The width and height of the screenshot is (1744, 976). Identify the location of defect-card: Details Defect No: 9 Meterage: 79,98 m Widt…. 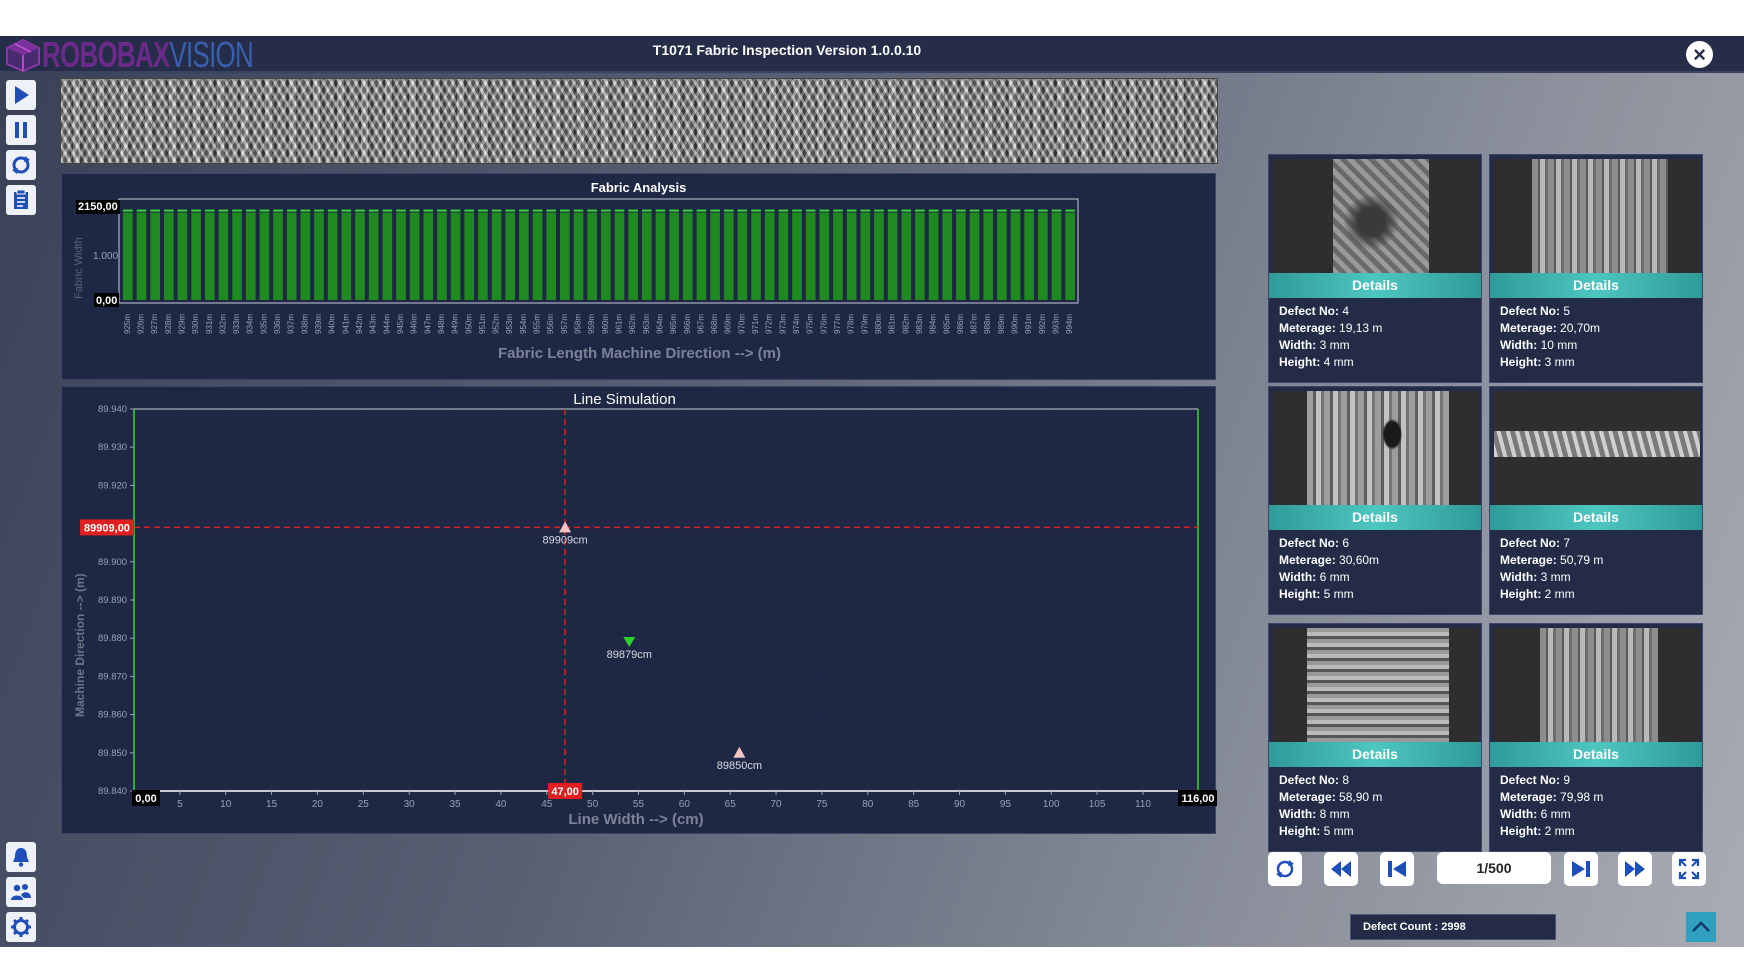
(1596, 737).